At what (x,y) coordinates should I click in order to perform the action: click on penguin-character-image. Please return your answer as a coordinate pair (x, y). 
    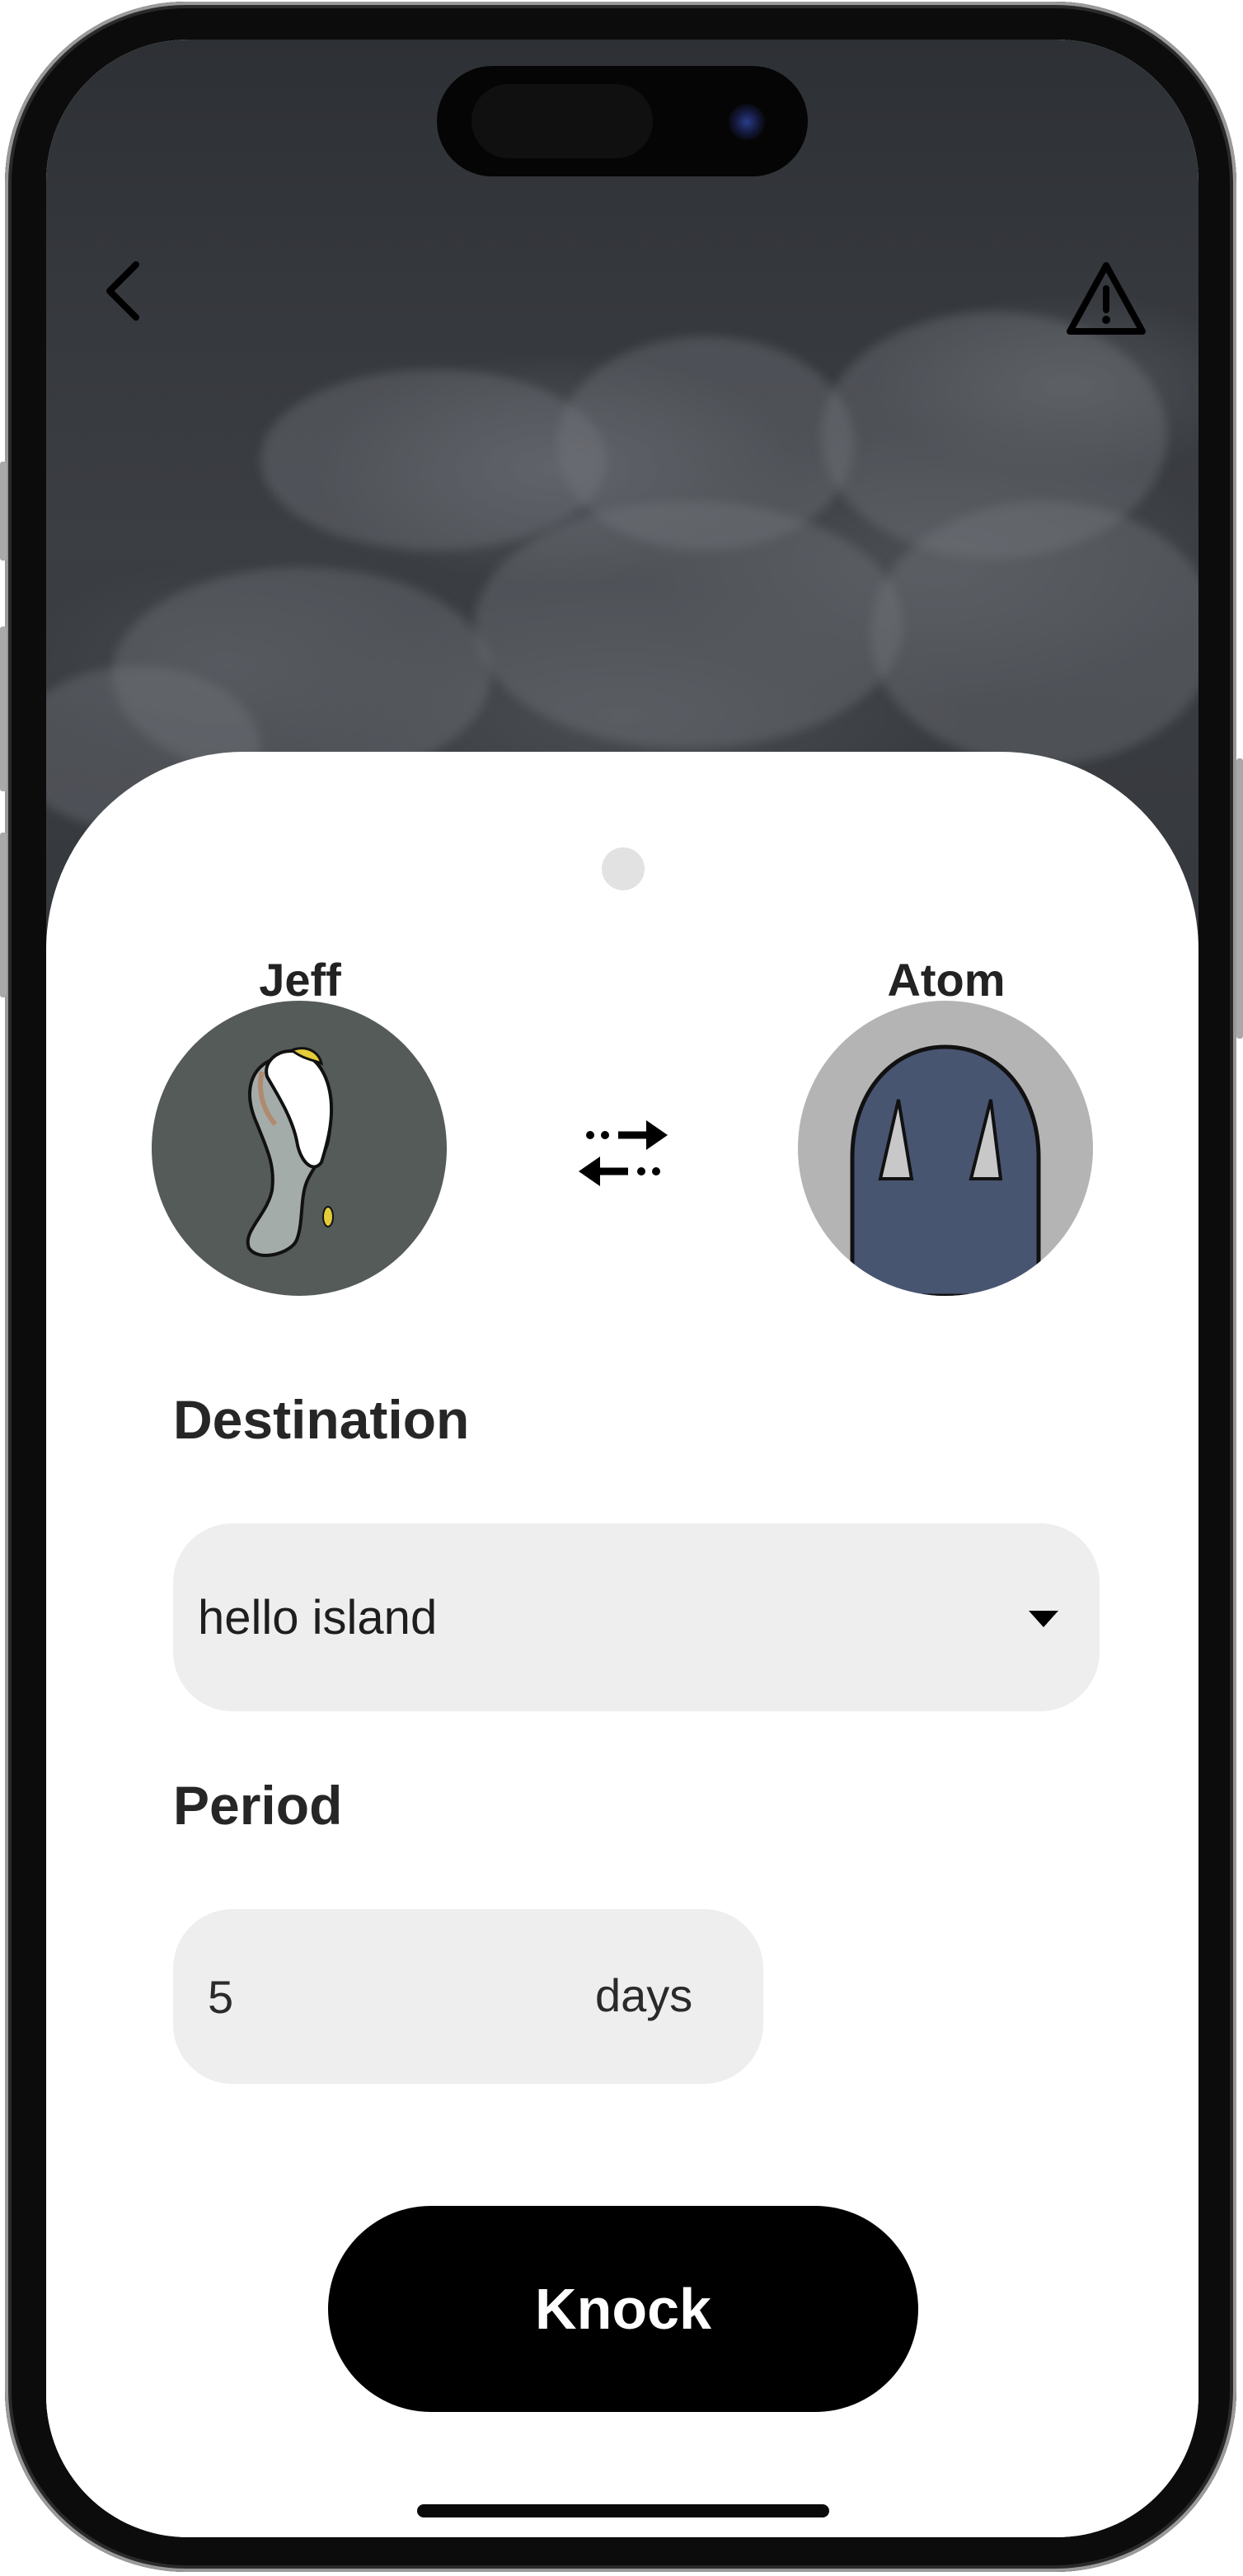
    Looking at the image, I should click on (290, 1152).